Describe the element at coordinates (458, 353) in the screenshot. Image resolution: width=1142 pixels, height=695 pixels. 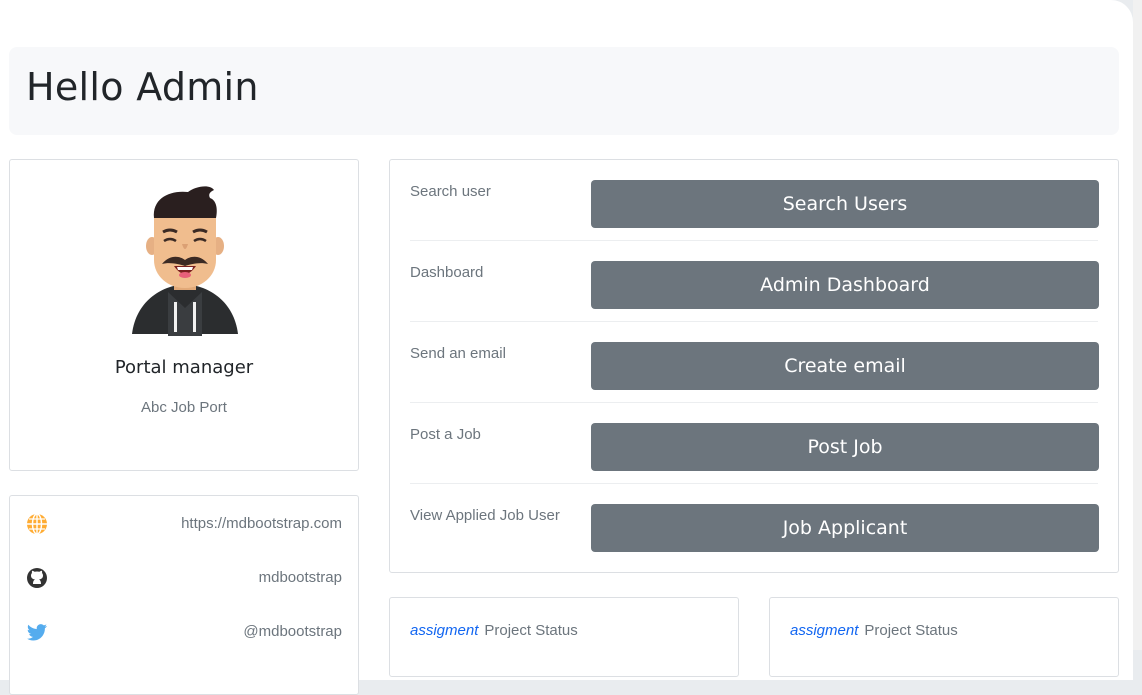
I see `action-label: Send an email` at that location.